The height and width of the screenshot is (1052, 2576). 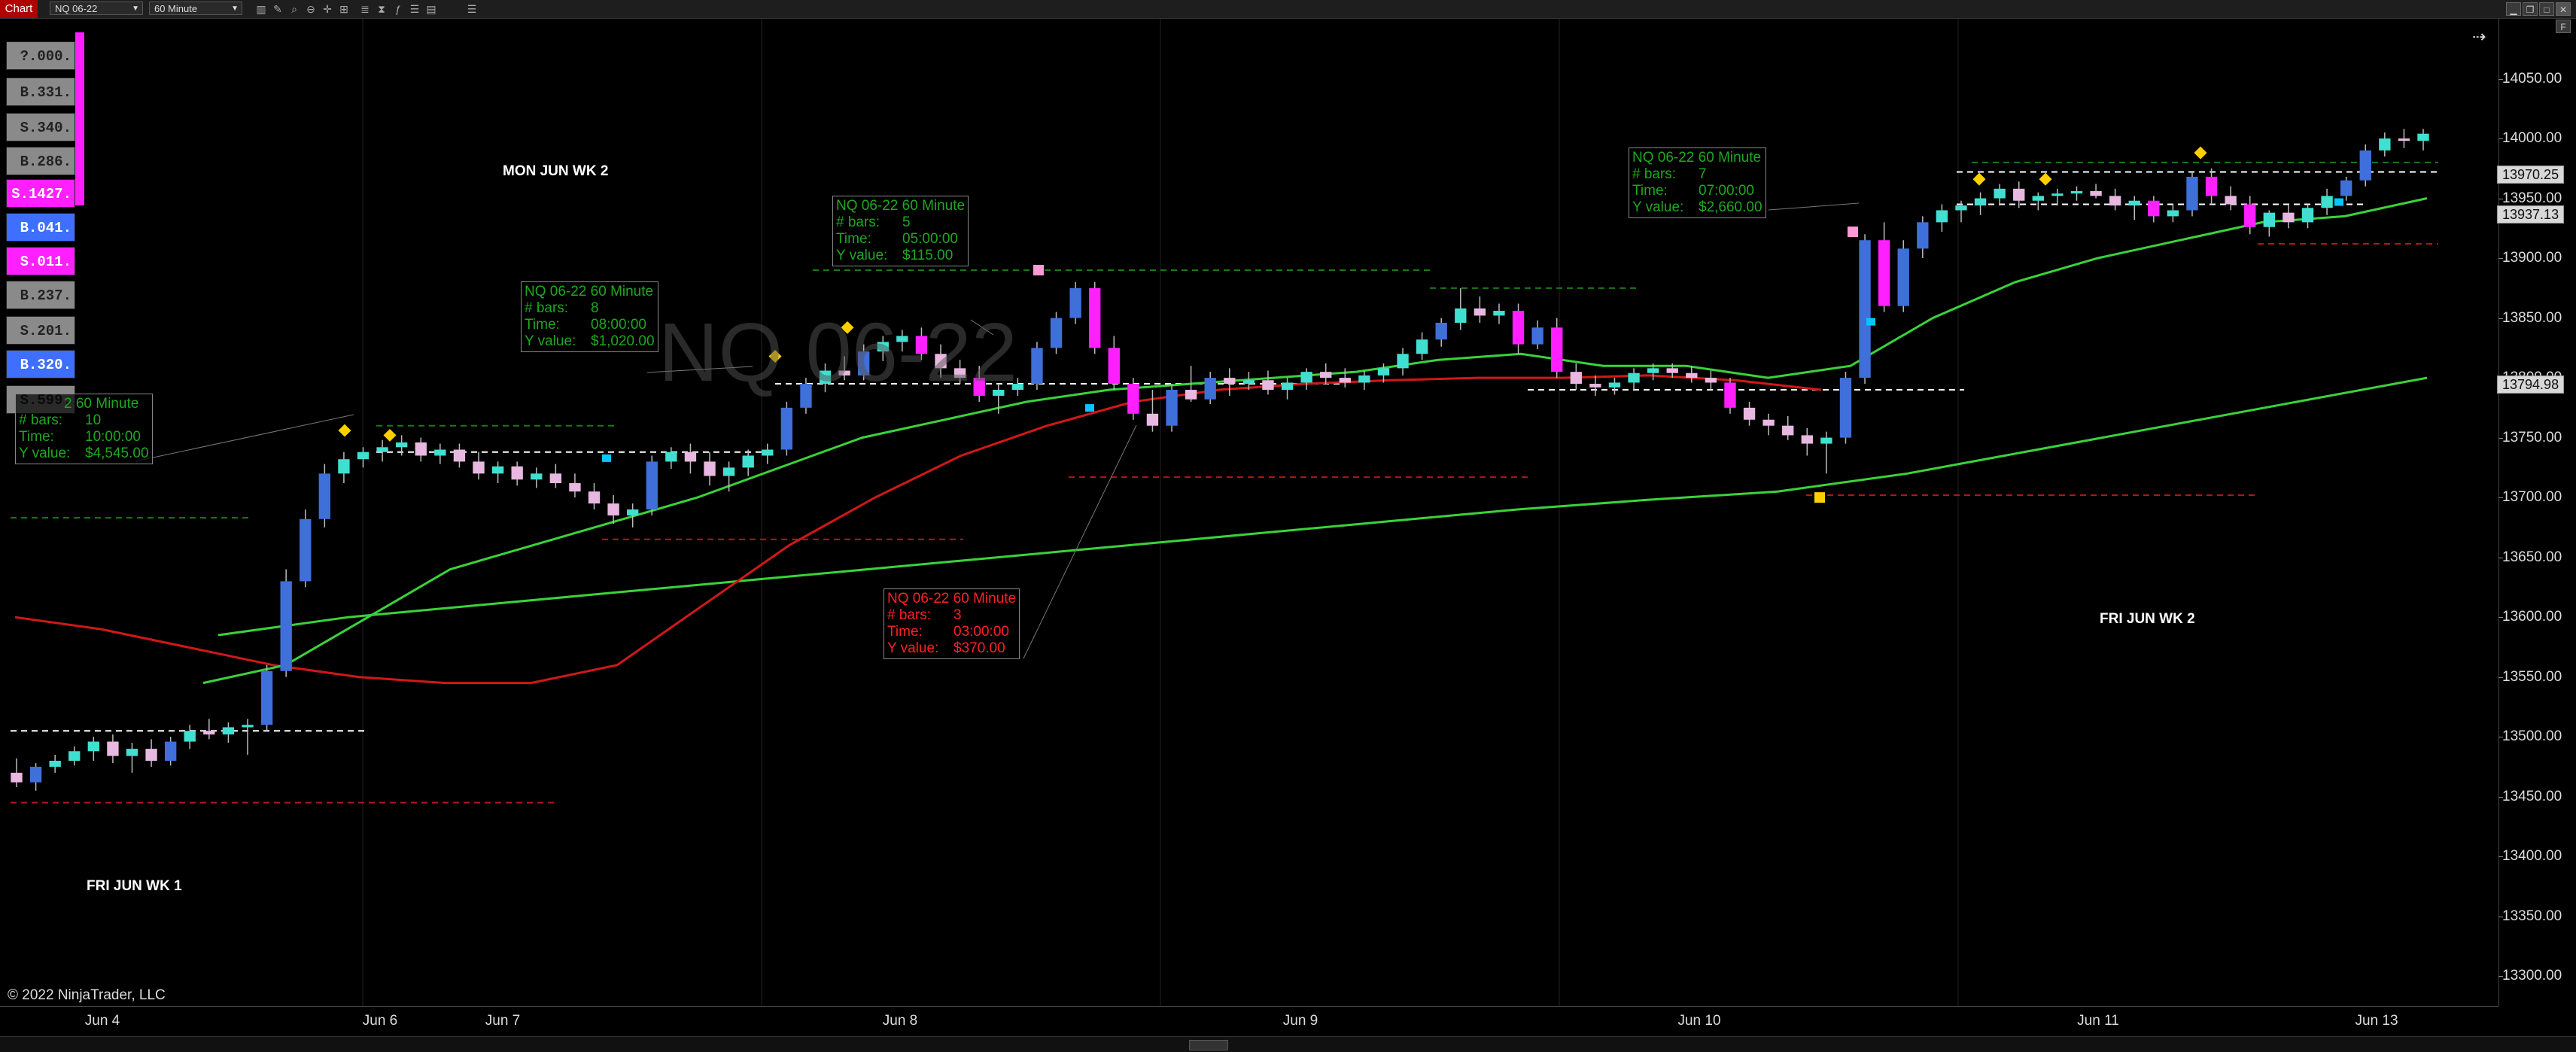 I want to click on scroll-right-arrow-icon: ⇢, so click(x=2479, y=37).